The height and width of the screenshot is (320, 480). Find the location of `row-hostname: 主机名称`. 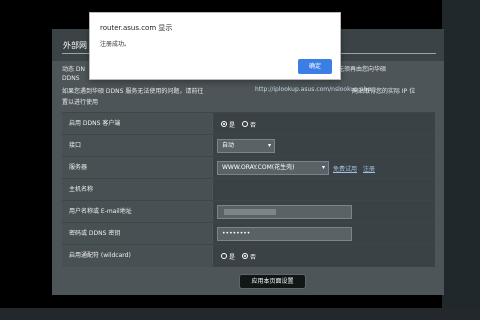

row-hostname: 主机名称 is located at coordinates (248, 189).